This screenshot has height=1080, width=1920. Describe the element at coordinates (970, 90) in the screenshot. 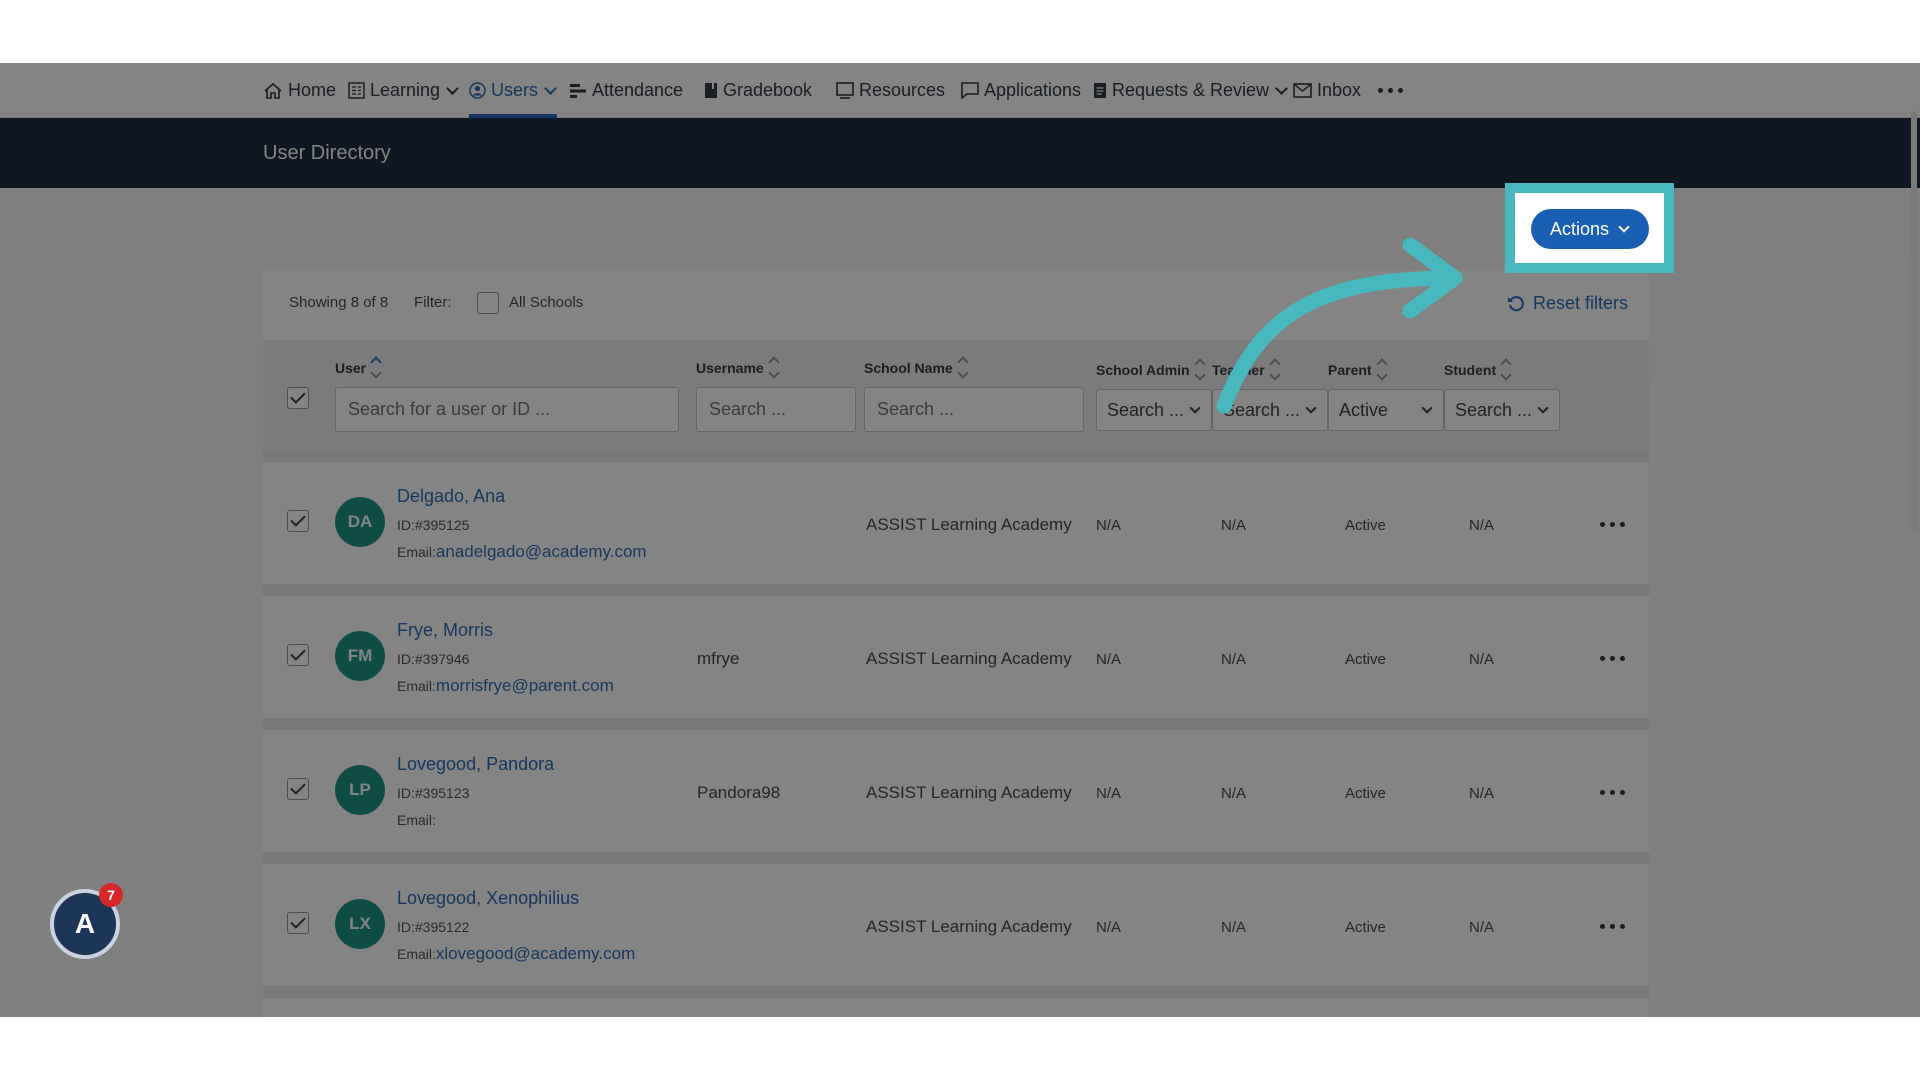

I see `applications-icon` at that location.